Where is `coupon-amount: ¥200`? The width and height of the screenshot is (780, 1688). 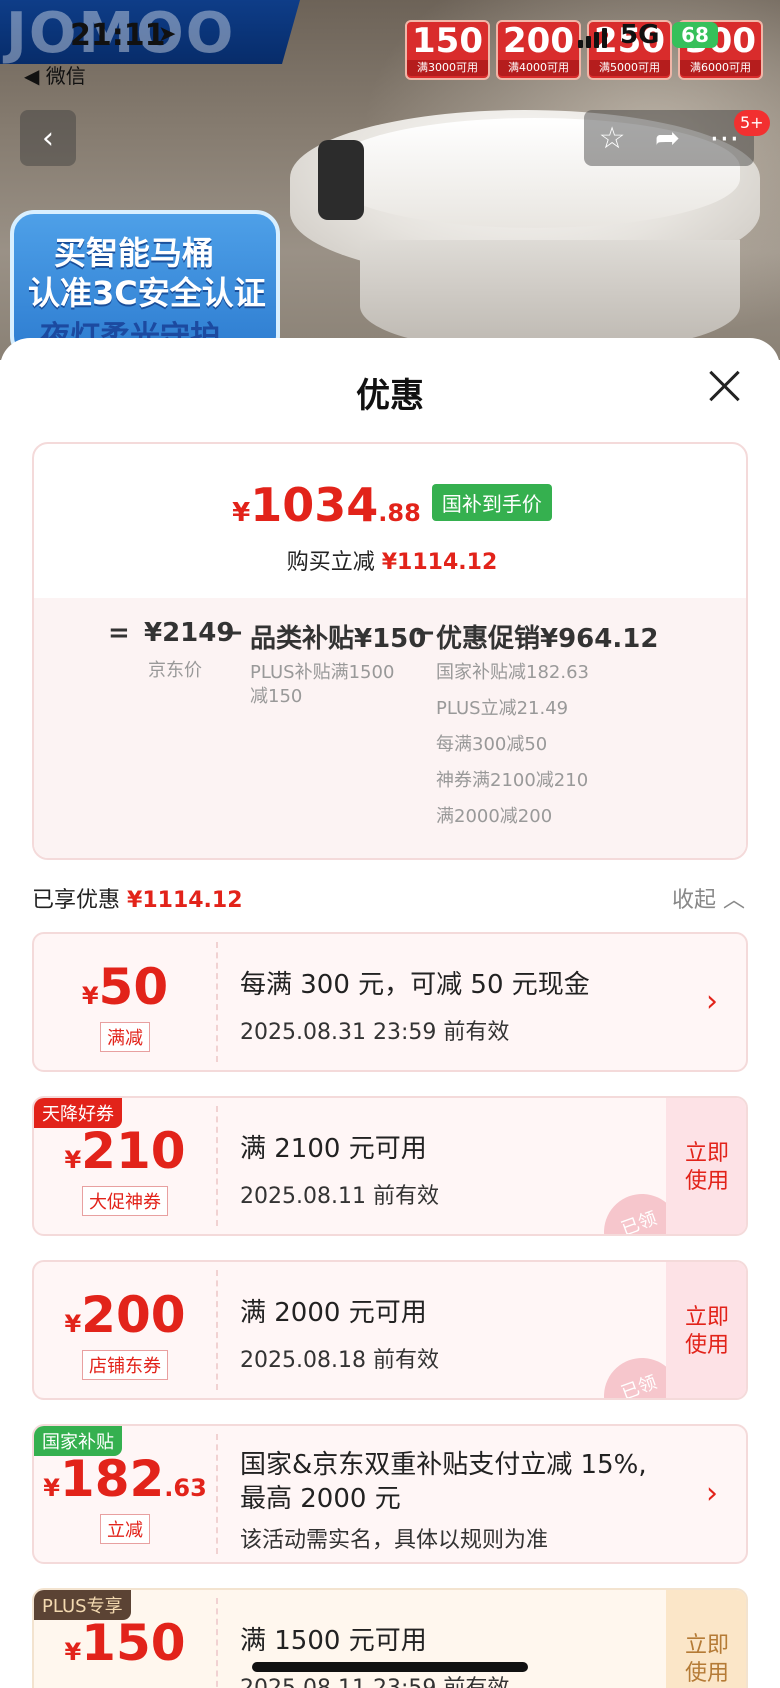
coupon-amount: ¥200 is located at coordinates (125, 1315).